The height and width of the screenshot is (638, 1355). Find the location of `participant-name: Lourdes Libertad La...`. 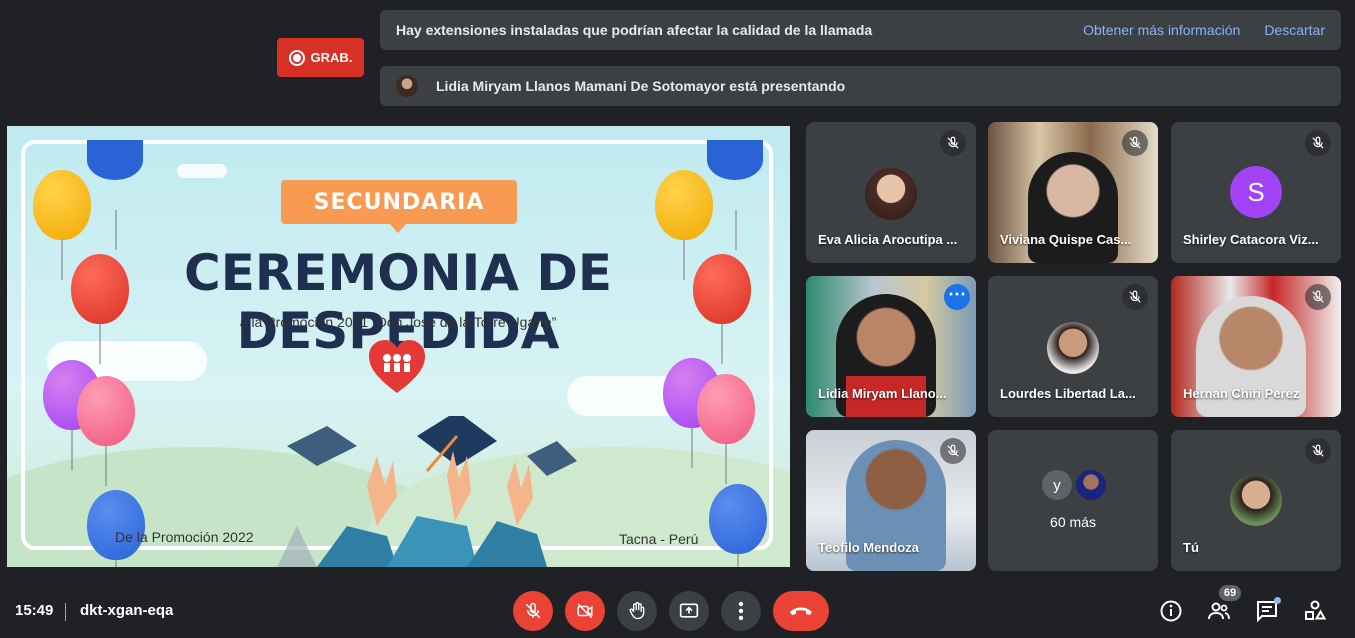

participant-name: Lourdes Libertad La... is located at coordinates (1068, 393).